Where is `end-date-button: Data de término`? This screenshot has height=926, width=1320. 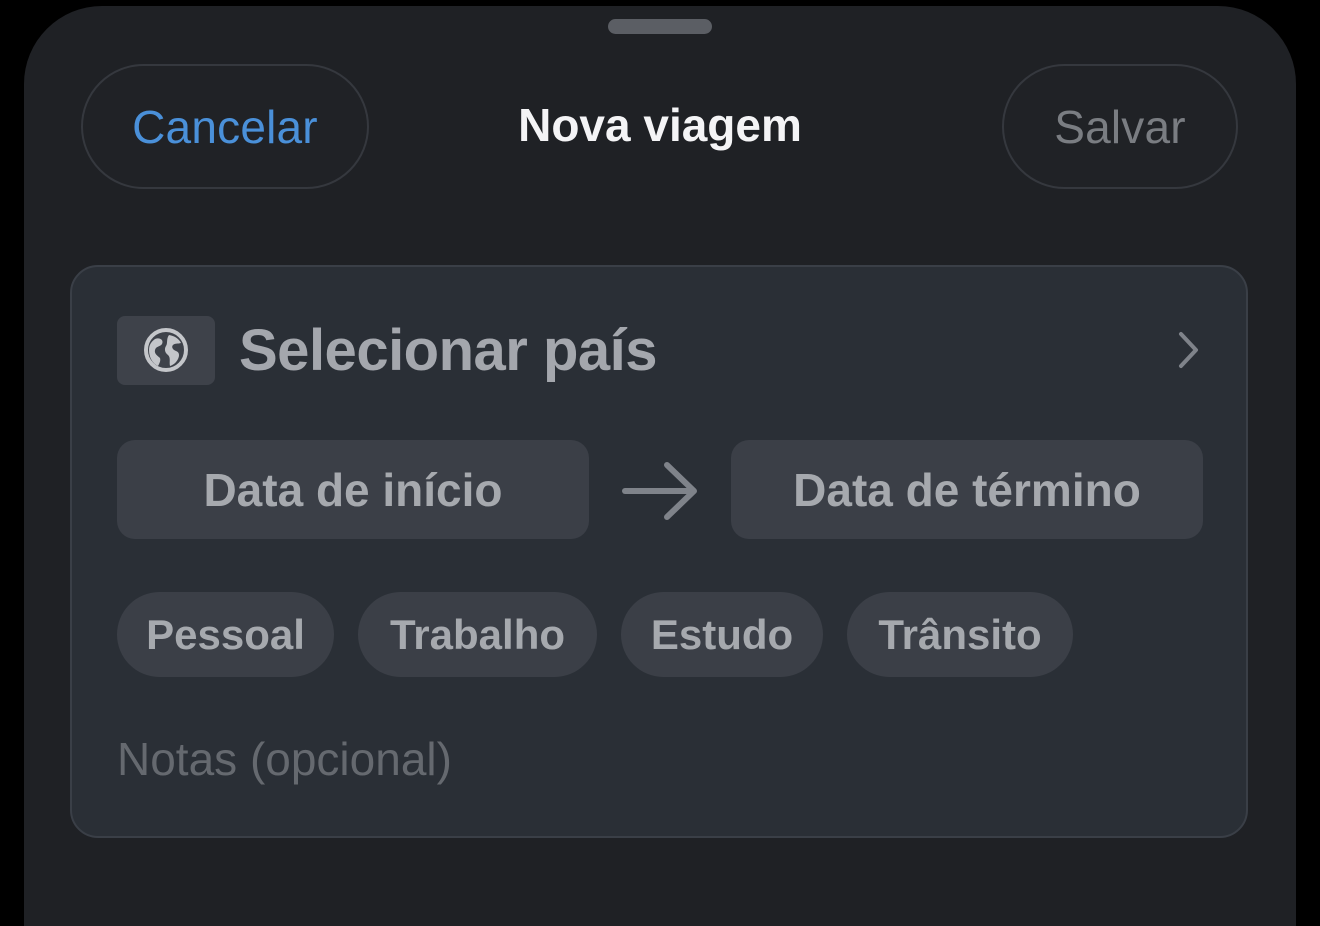
end-date-button: Data de término is located at coordinates (967, 489).